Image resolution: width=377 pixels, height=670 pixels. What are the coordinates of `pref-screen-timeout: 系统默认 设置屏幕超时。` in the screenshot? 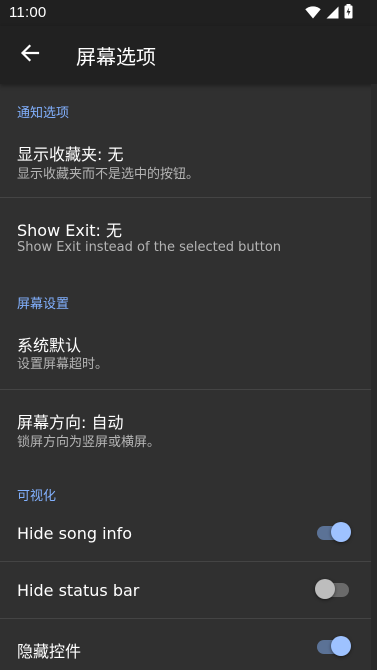 It's located at (185, 353).